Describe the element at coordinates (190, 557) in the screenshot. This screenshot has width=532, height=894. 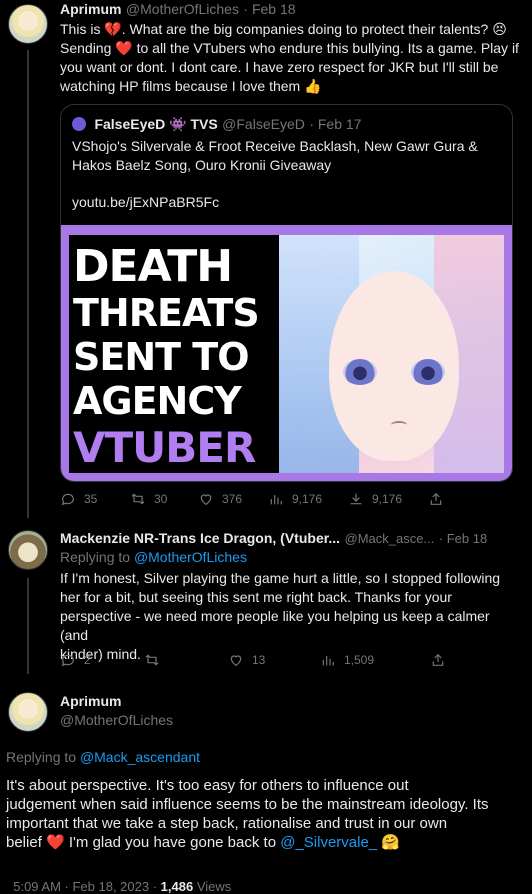
I see `replying-to-mention: @MotherOfLiches` at that location.